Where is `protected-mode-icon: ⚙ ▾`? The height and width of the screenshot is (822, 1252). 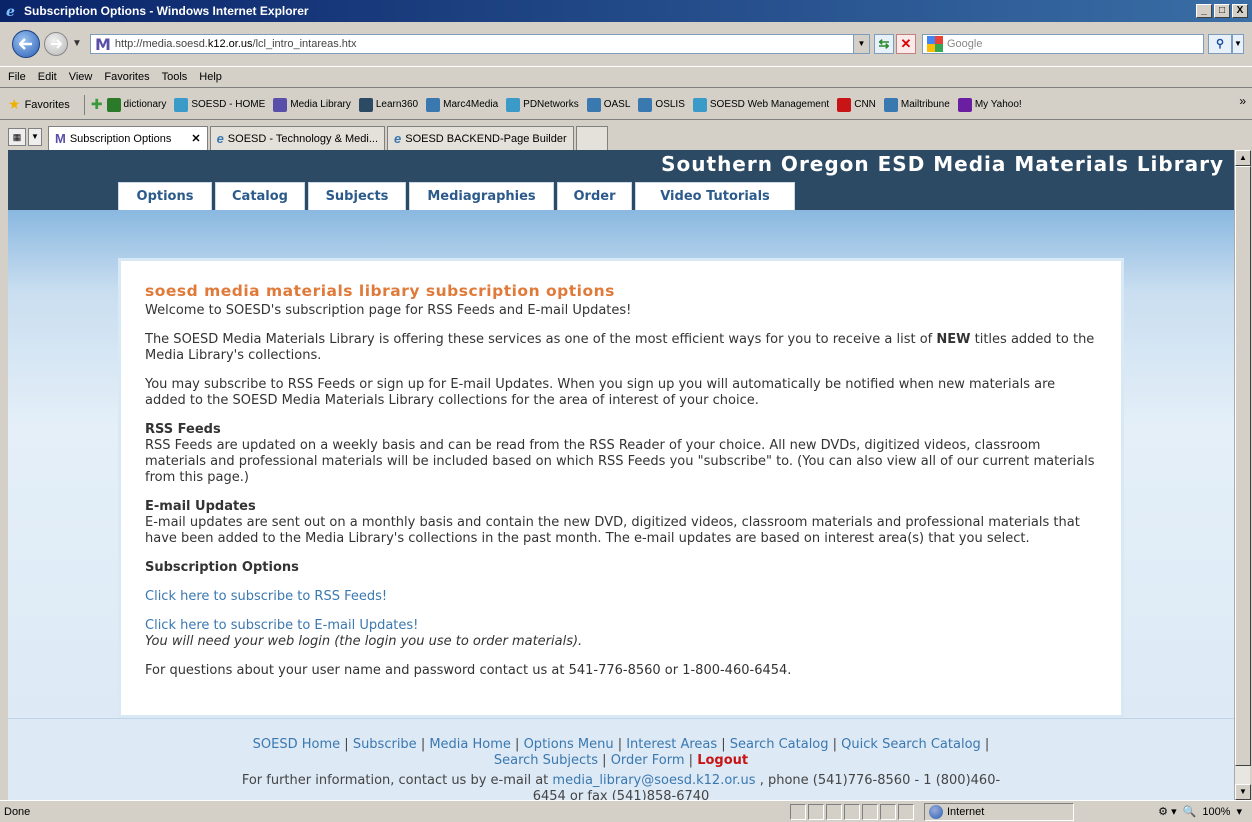
protected-mode-icon: ⚙ ▾ is located at coordinates (1167, 811).